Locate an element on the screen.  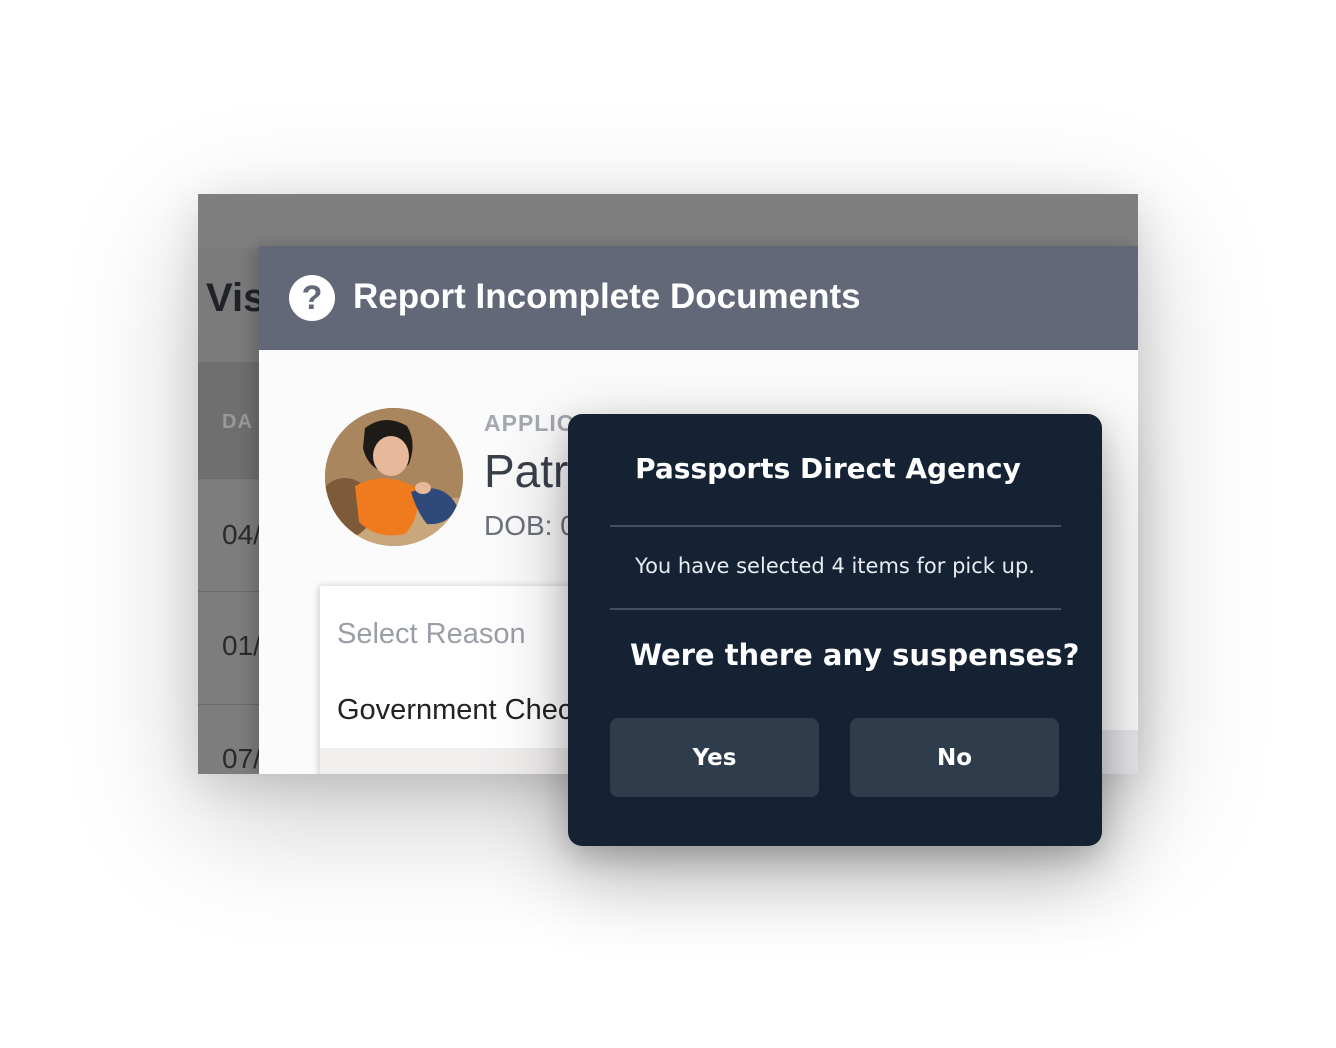
yes-button: Yes is located at coordinates (714, 757).